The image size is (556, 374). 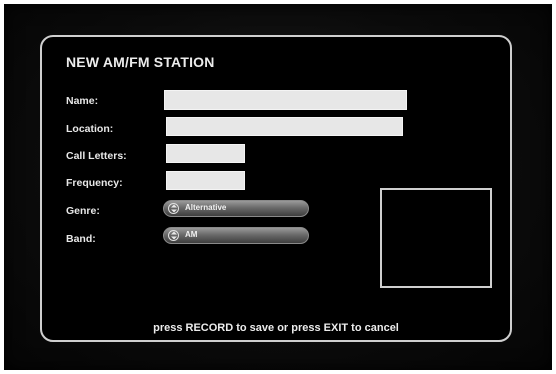 I want to click on call-letters-field, so click(x=205, y=153).